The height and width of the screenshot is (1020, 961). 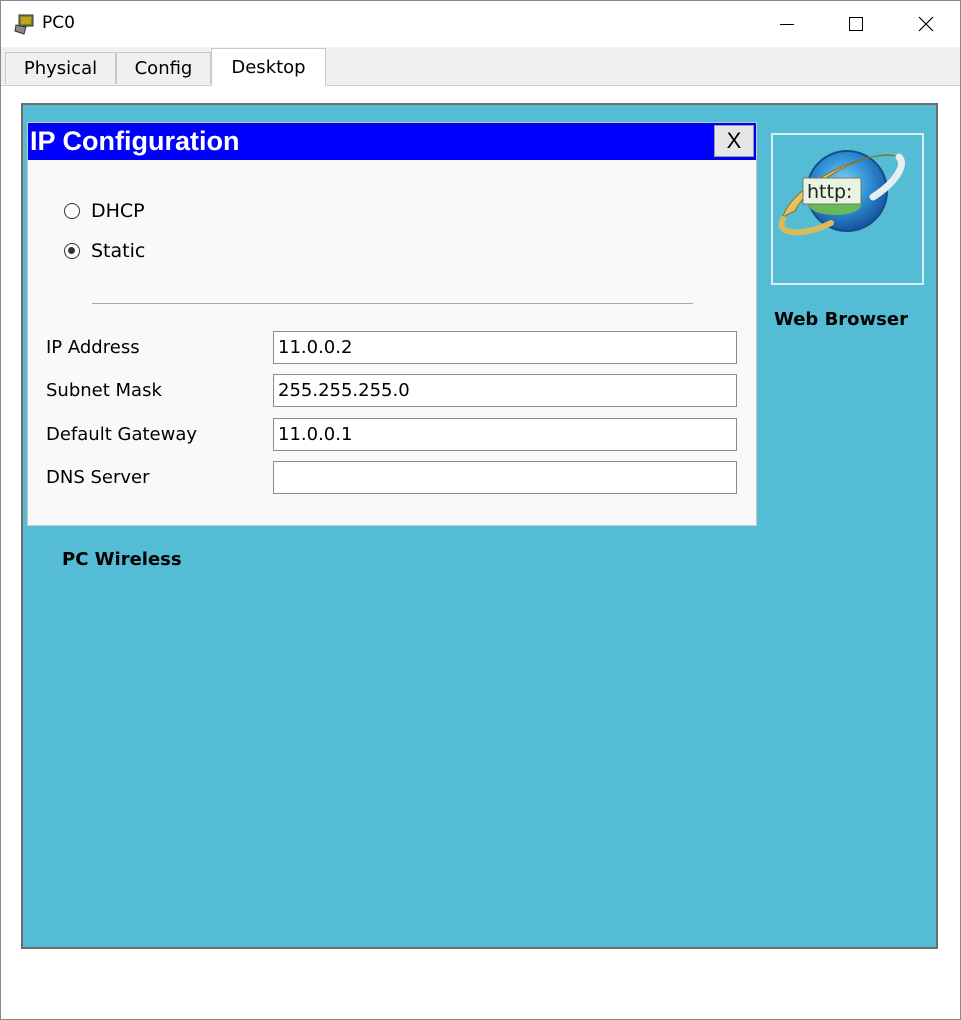 What do you see at coordinates (72, 251) in the screenshot?
I see `static-radio` at bounding box center [72, 251].